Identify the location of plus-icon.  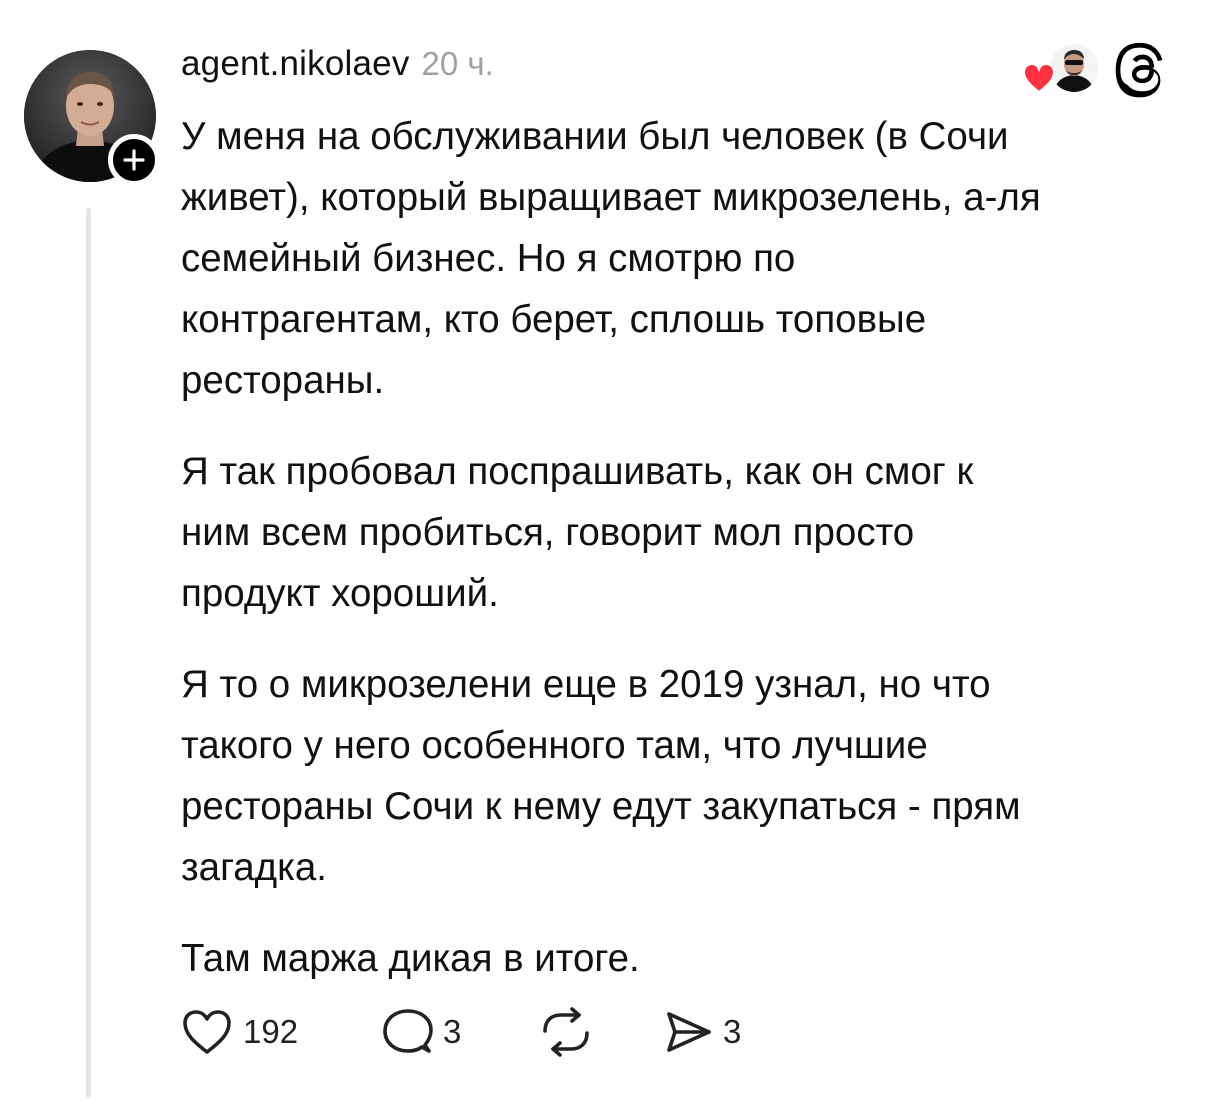
(134, 160).